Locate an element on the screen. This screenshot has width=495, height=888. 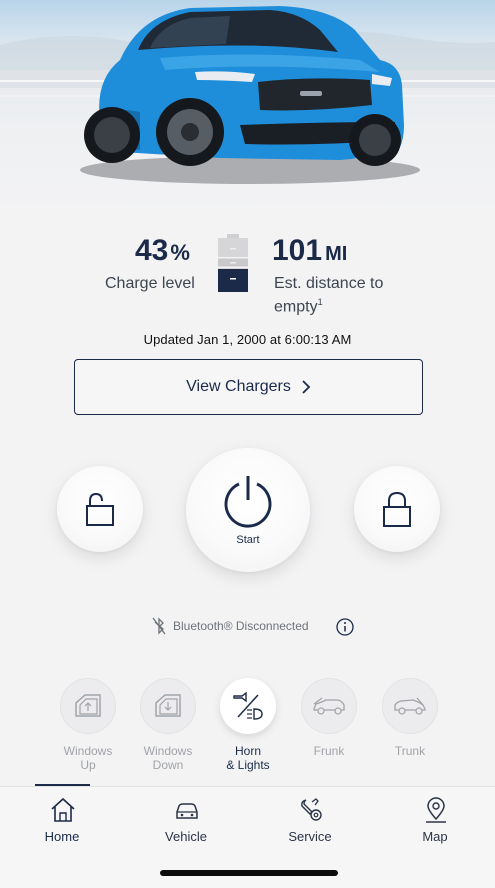
range-unit: MI is located at coordinates (336, 254).